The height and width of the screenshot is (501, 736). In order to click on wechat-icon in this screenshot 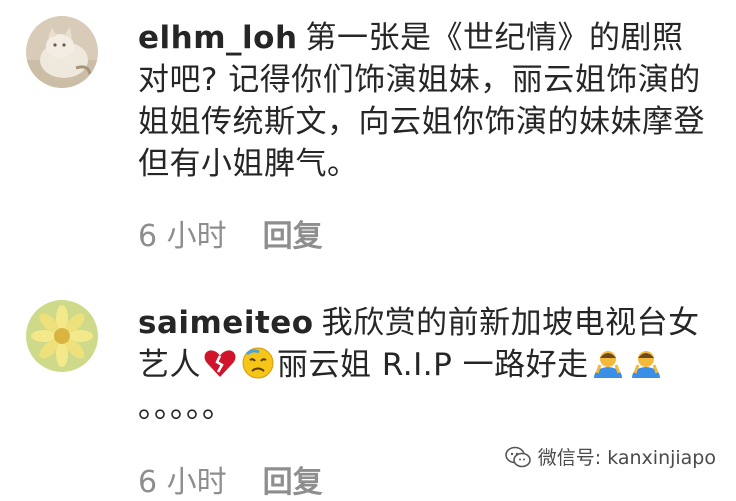, I will do `click(518, 457)`.